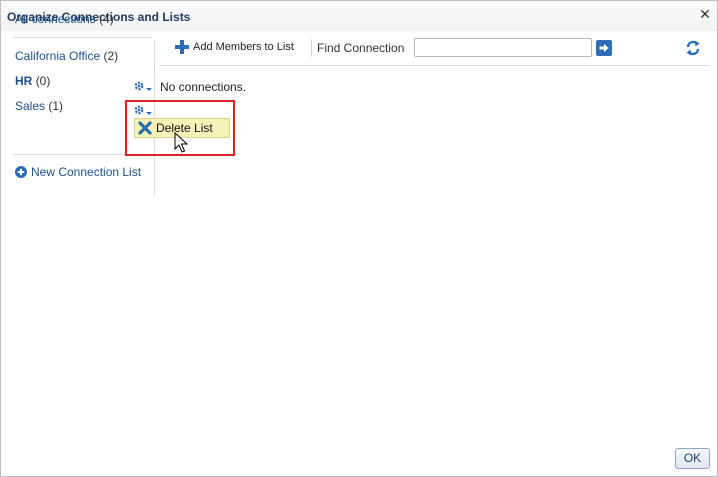 This screenshot has width=718, height=477. Describe the element at coordinates (106, 19) in the screenshot. I see `all-connections-count: (4)` at that location.